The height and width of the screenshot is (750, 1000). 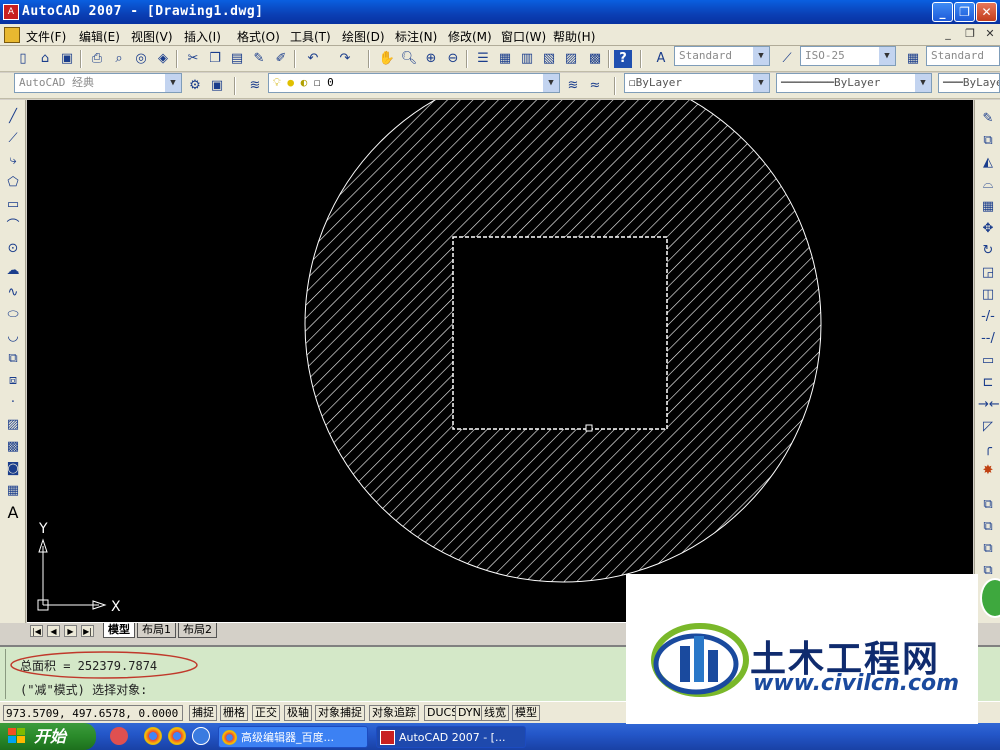 I want to click on zoom-window-icon: ⊕, so click(x=431, y=59).